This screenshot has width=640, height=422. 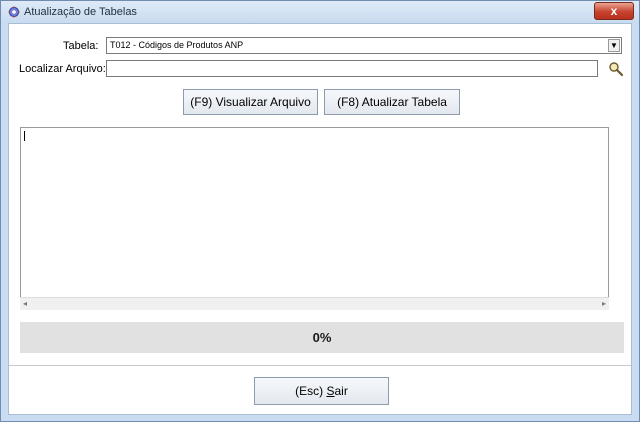 What do you see at coordinates (614, 45) in the screenshot?
I see `chevron-down-icon: ▼` at bounding box center [614, 45].